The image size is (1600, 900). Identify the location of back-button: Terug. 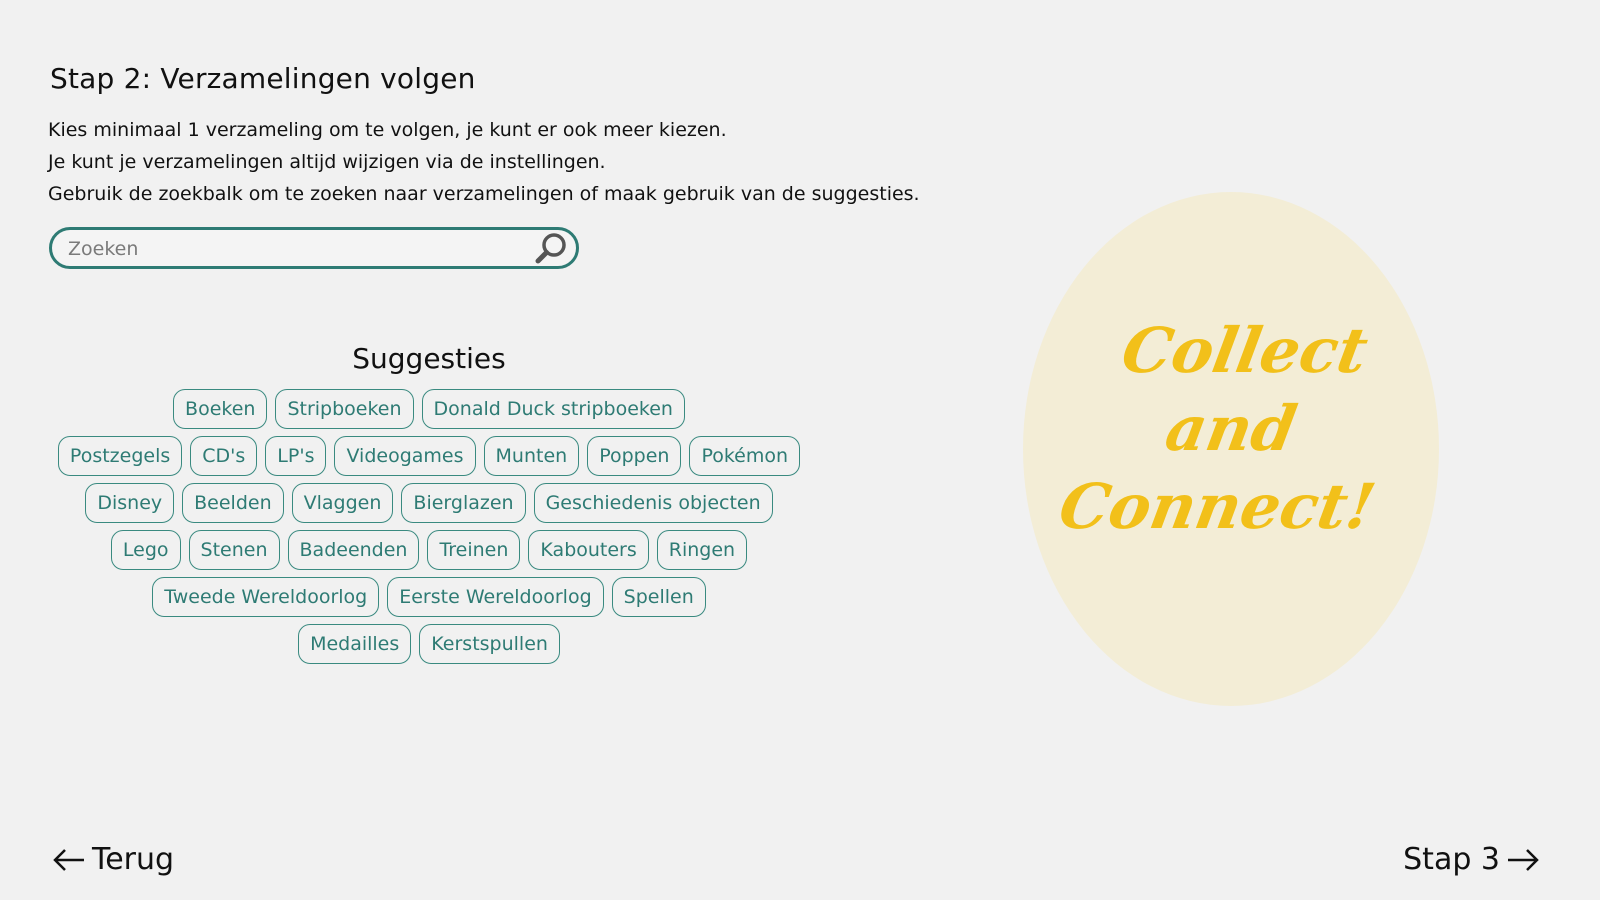
(113, 859).